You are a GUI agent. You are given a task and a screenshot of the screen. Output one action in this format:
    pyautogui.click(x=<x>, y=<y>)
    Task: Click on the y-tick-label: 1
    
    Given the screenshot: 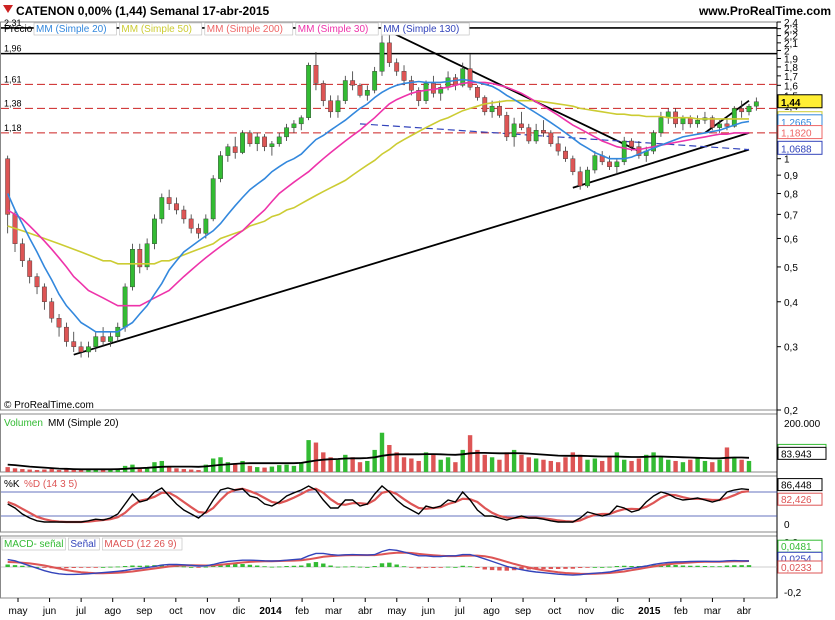 What is the action you would take?
    pyautogui.click(x=787, y=160)
    